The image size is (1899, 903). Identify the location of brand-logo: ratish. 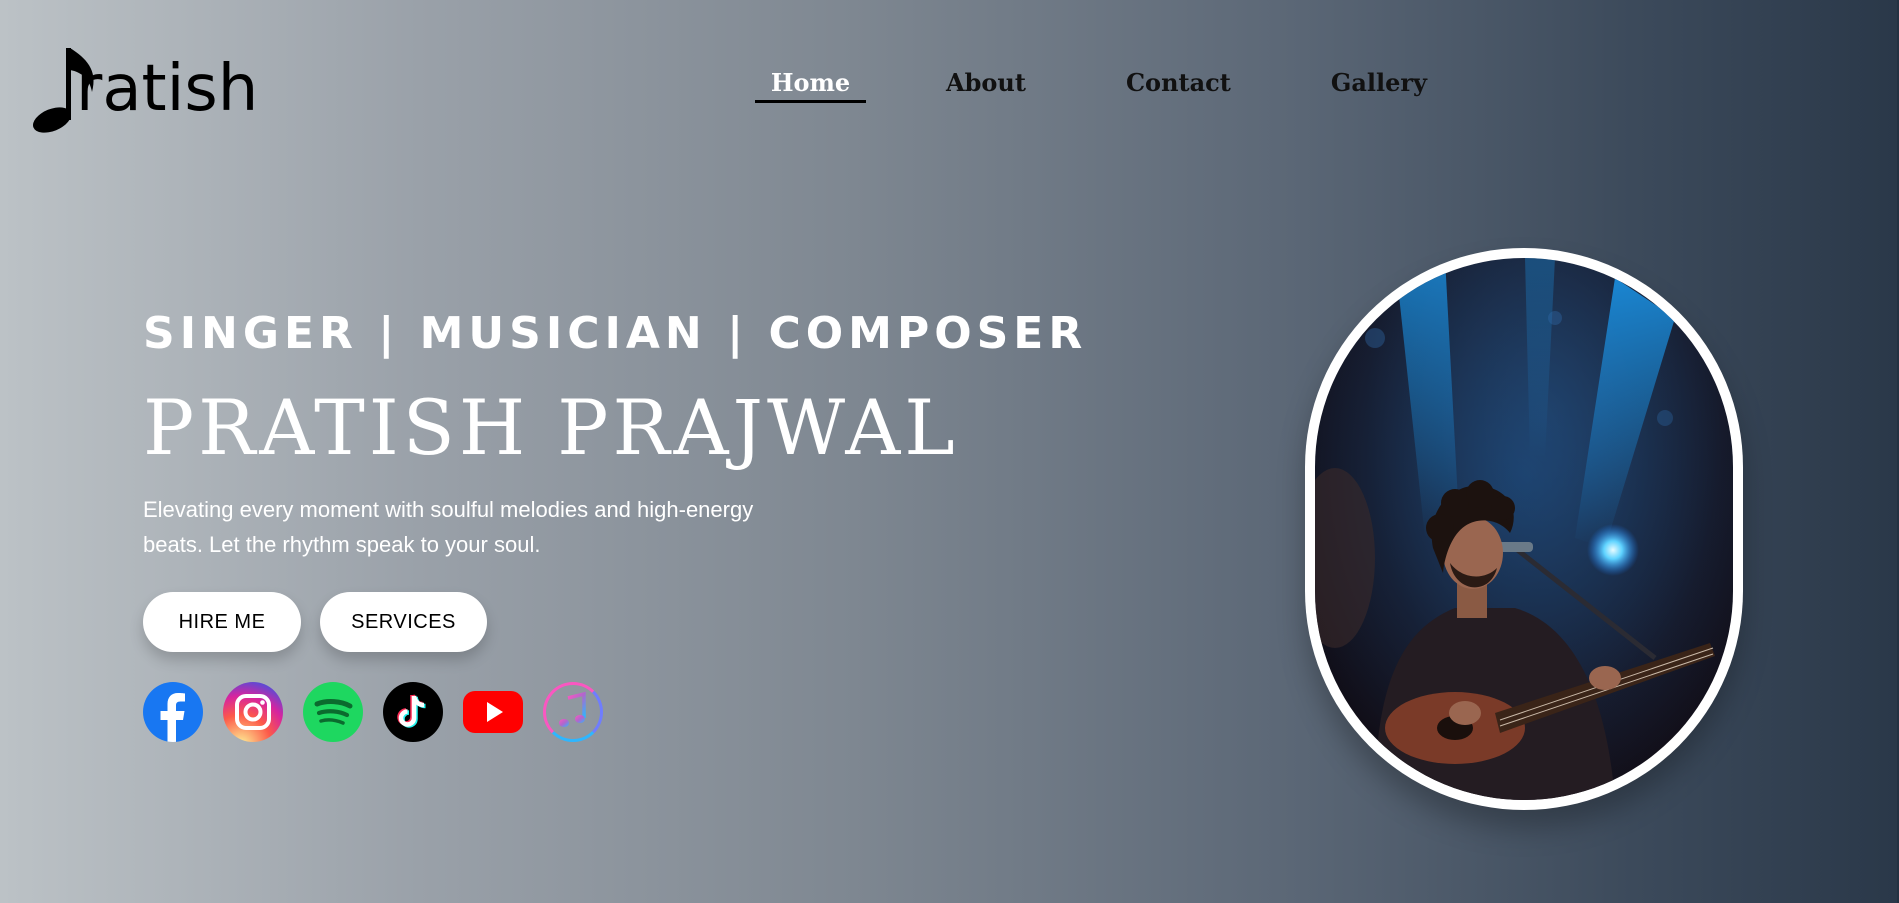
(144, 87).